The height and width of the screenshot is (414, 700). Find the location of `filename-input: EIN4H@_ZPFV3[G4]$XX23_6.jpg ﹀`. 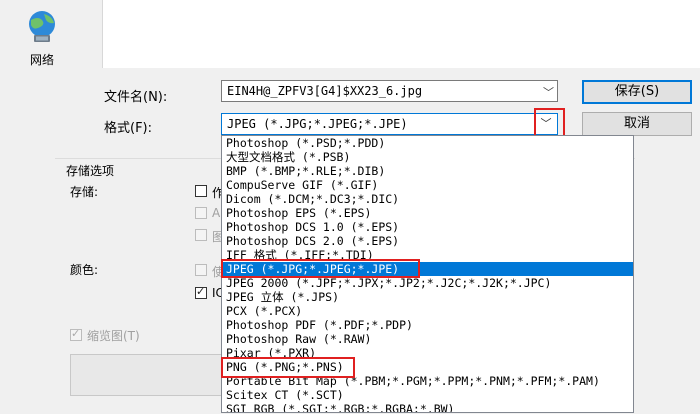

filename-input: EIN4H@_ZPFV3[G4]$XX23_6.jpg ﹀ is located at coordinates (389, 91).